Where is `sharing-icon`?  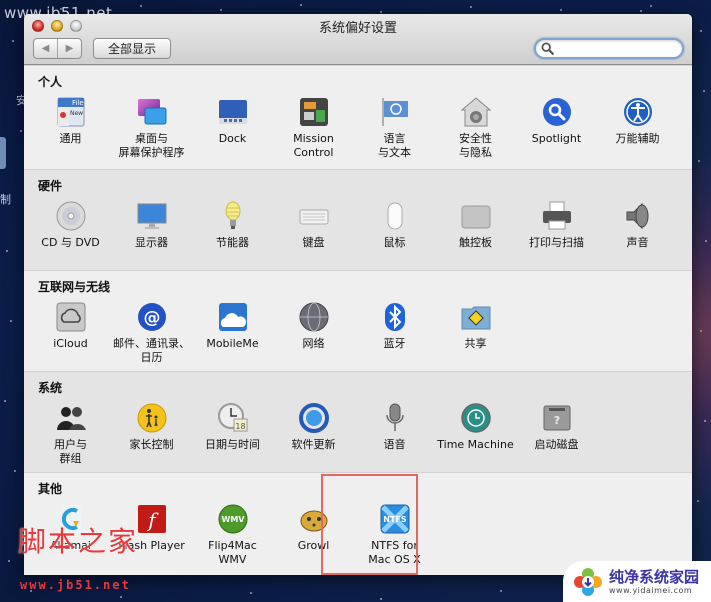 sharing-icon is located at coordinates (476, 317).